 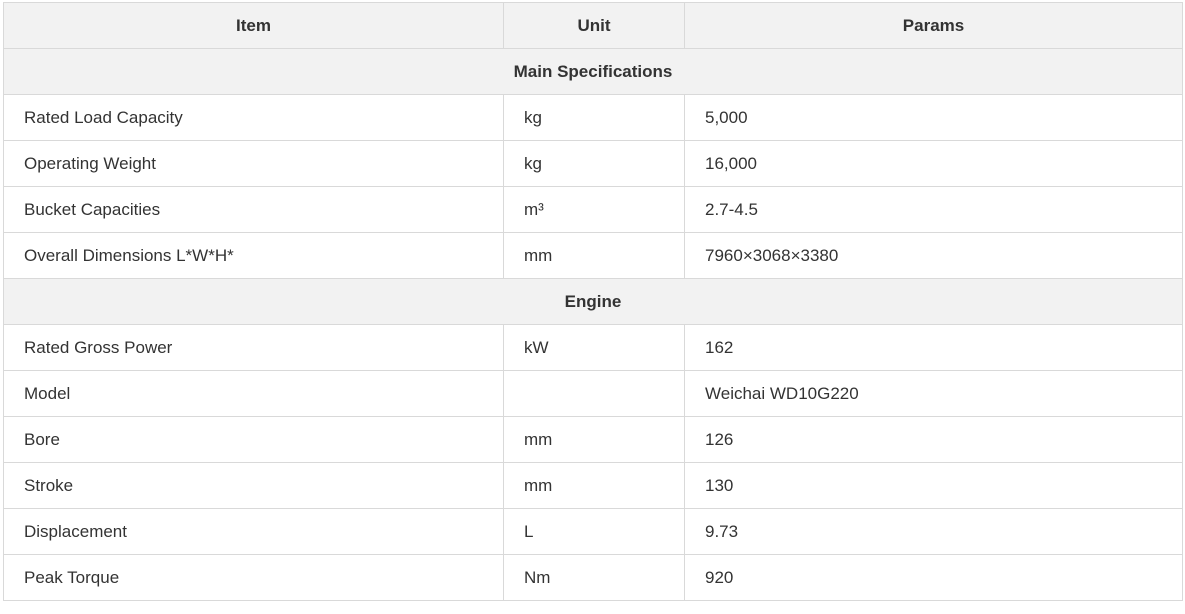 I want to click on item-cell: Bucket Capacities, so click(x=253, y=209).